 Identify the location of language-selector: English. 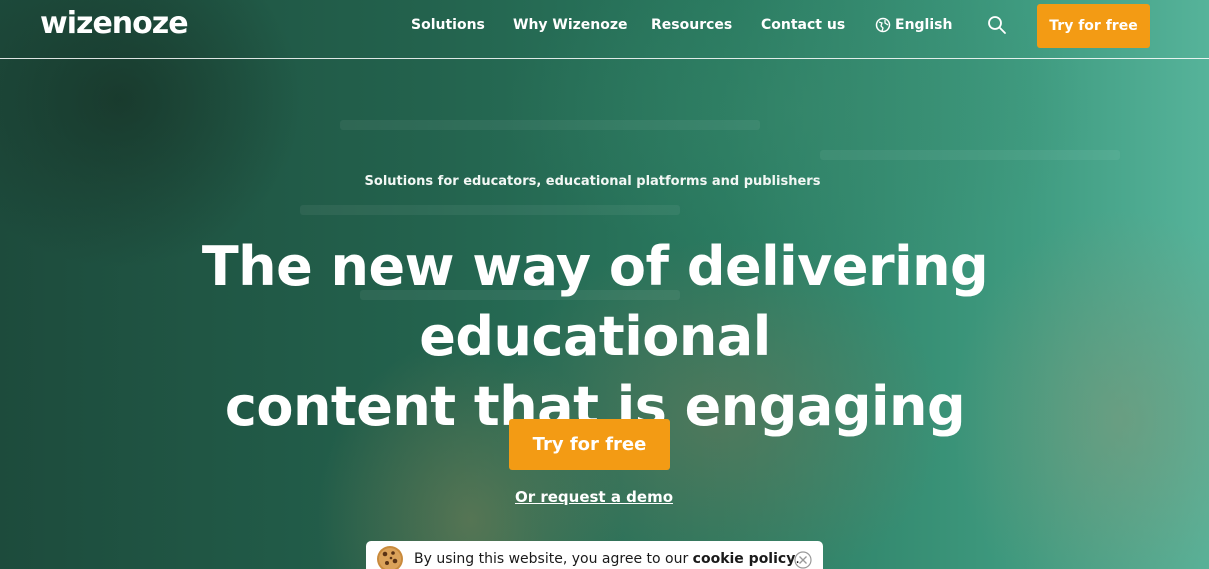
(913, 25).